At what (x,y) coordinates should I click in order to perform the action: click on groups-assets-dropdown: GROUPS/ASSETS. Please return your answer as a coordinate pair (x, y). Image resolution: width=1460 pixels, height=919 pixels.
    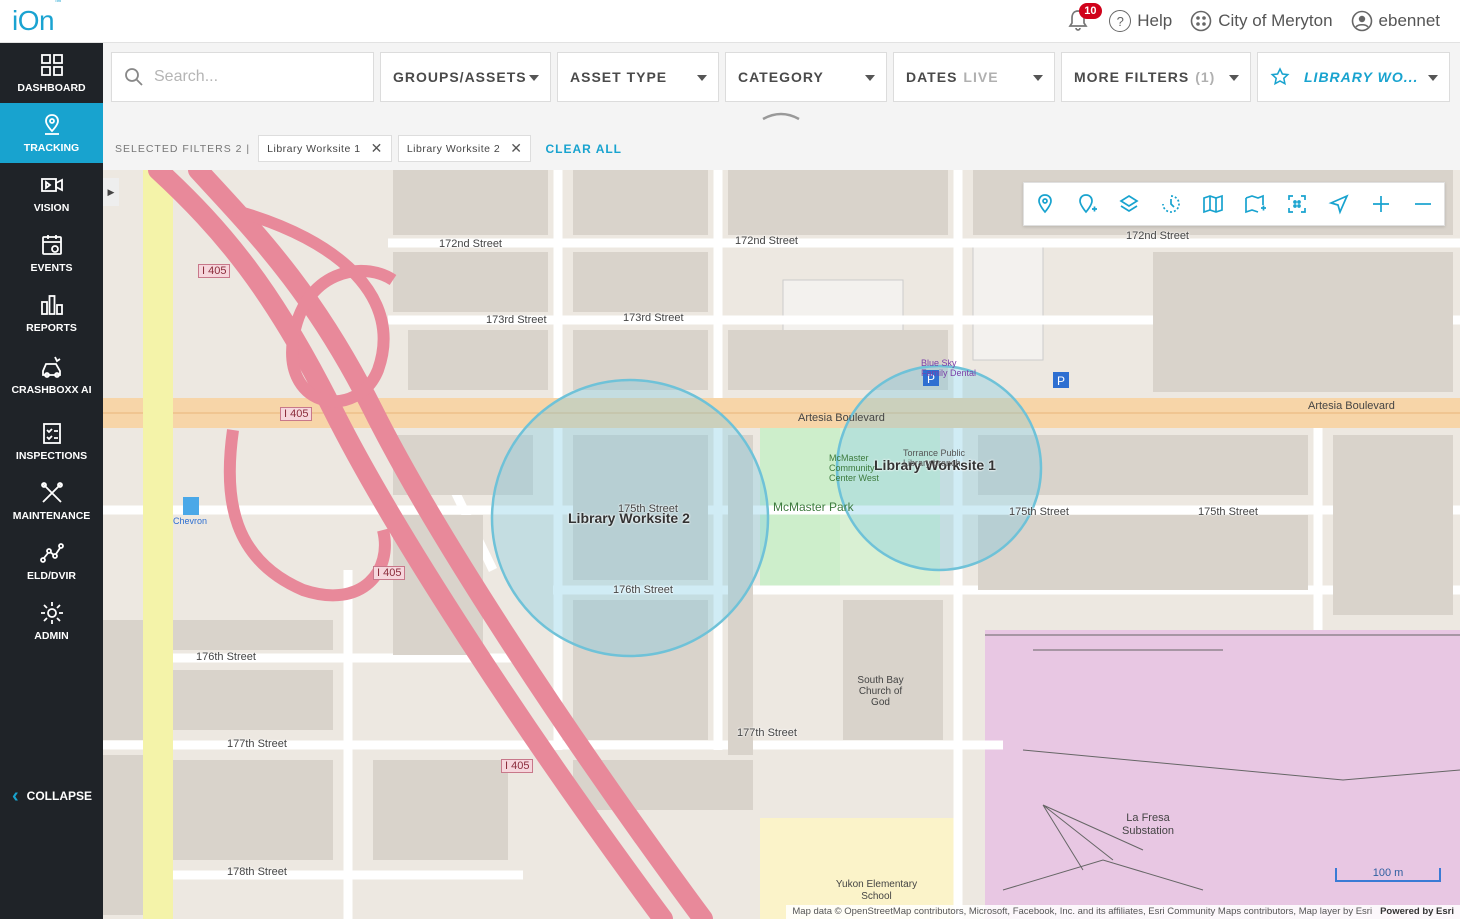
    Looking at the image, I should click on (465, 77).